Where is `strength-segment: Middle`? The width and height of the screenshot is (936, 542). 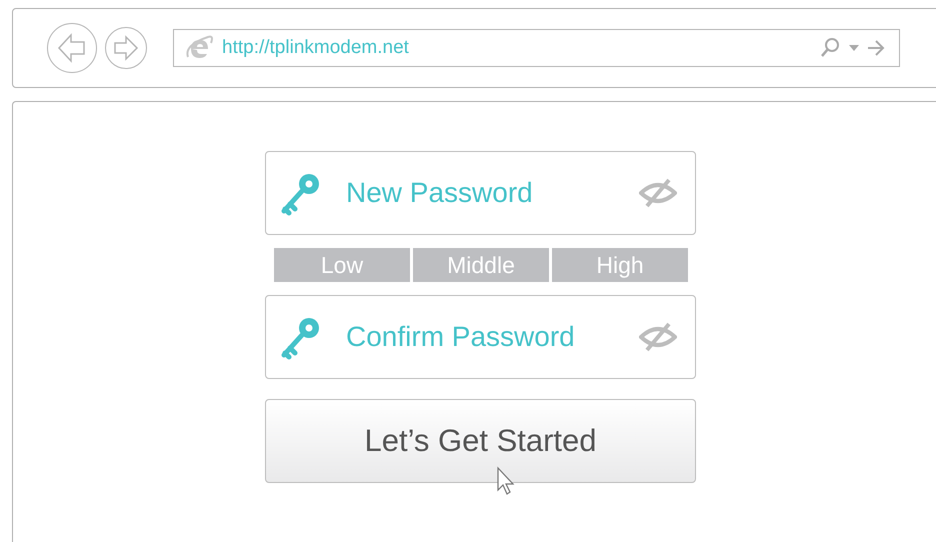
strength-segment: Middle is located at coordinates (481, 265).